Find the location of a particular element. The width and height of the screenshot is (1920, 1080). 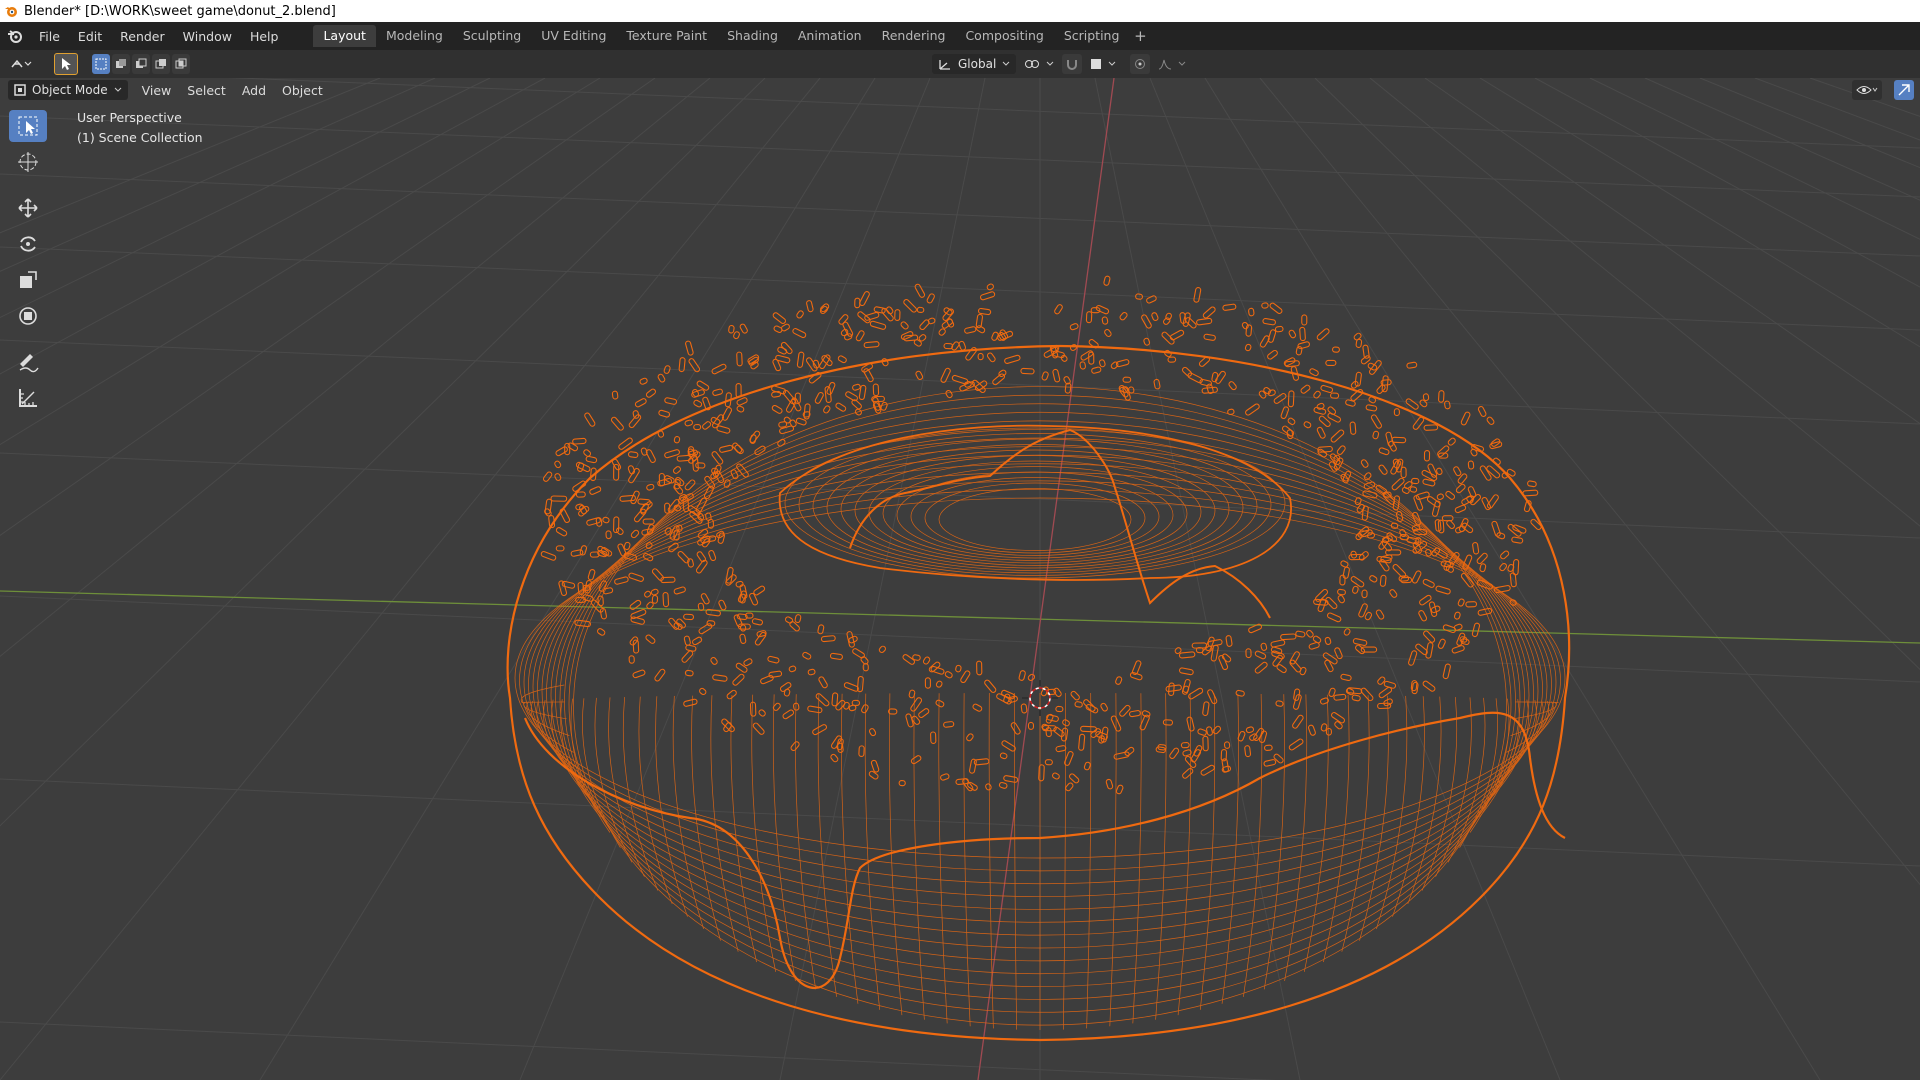

mode-set-new-icon is located at coordinates (101, 64).